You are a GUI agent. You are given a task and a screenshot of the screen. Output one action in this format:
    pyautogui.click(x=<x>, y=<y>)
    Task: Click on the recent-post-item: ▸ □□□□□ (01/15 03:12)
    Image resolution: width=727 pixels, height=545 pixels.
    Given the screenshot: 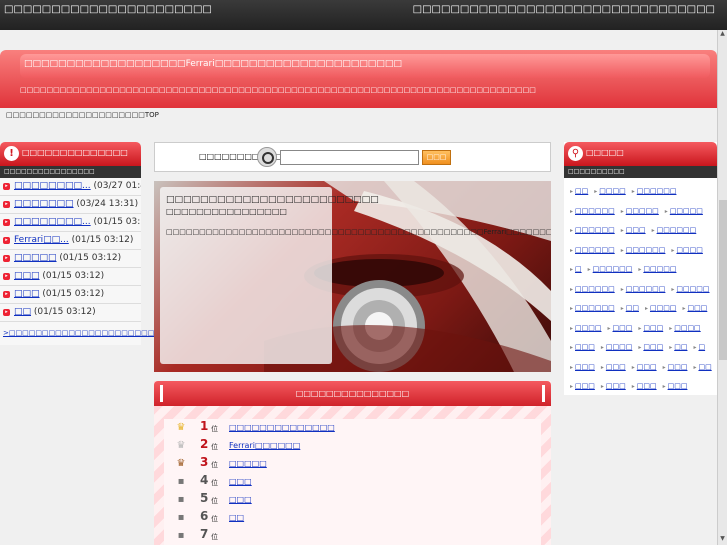 What is the action you would take?
    pyautogui.click(x=70, y=259)
    